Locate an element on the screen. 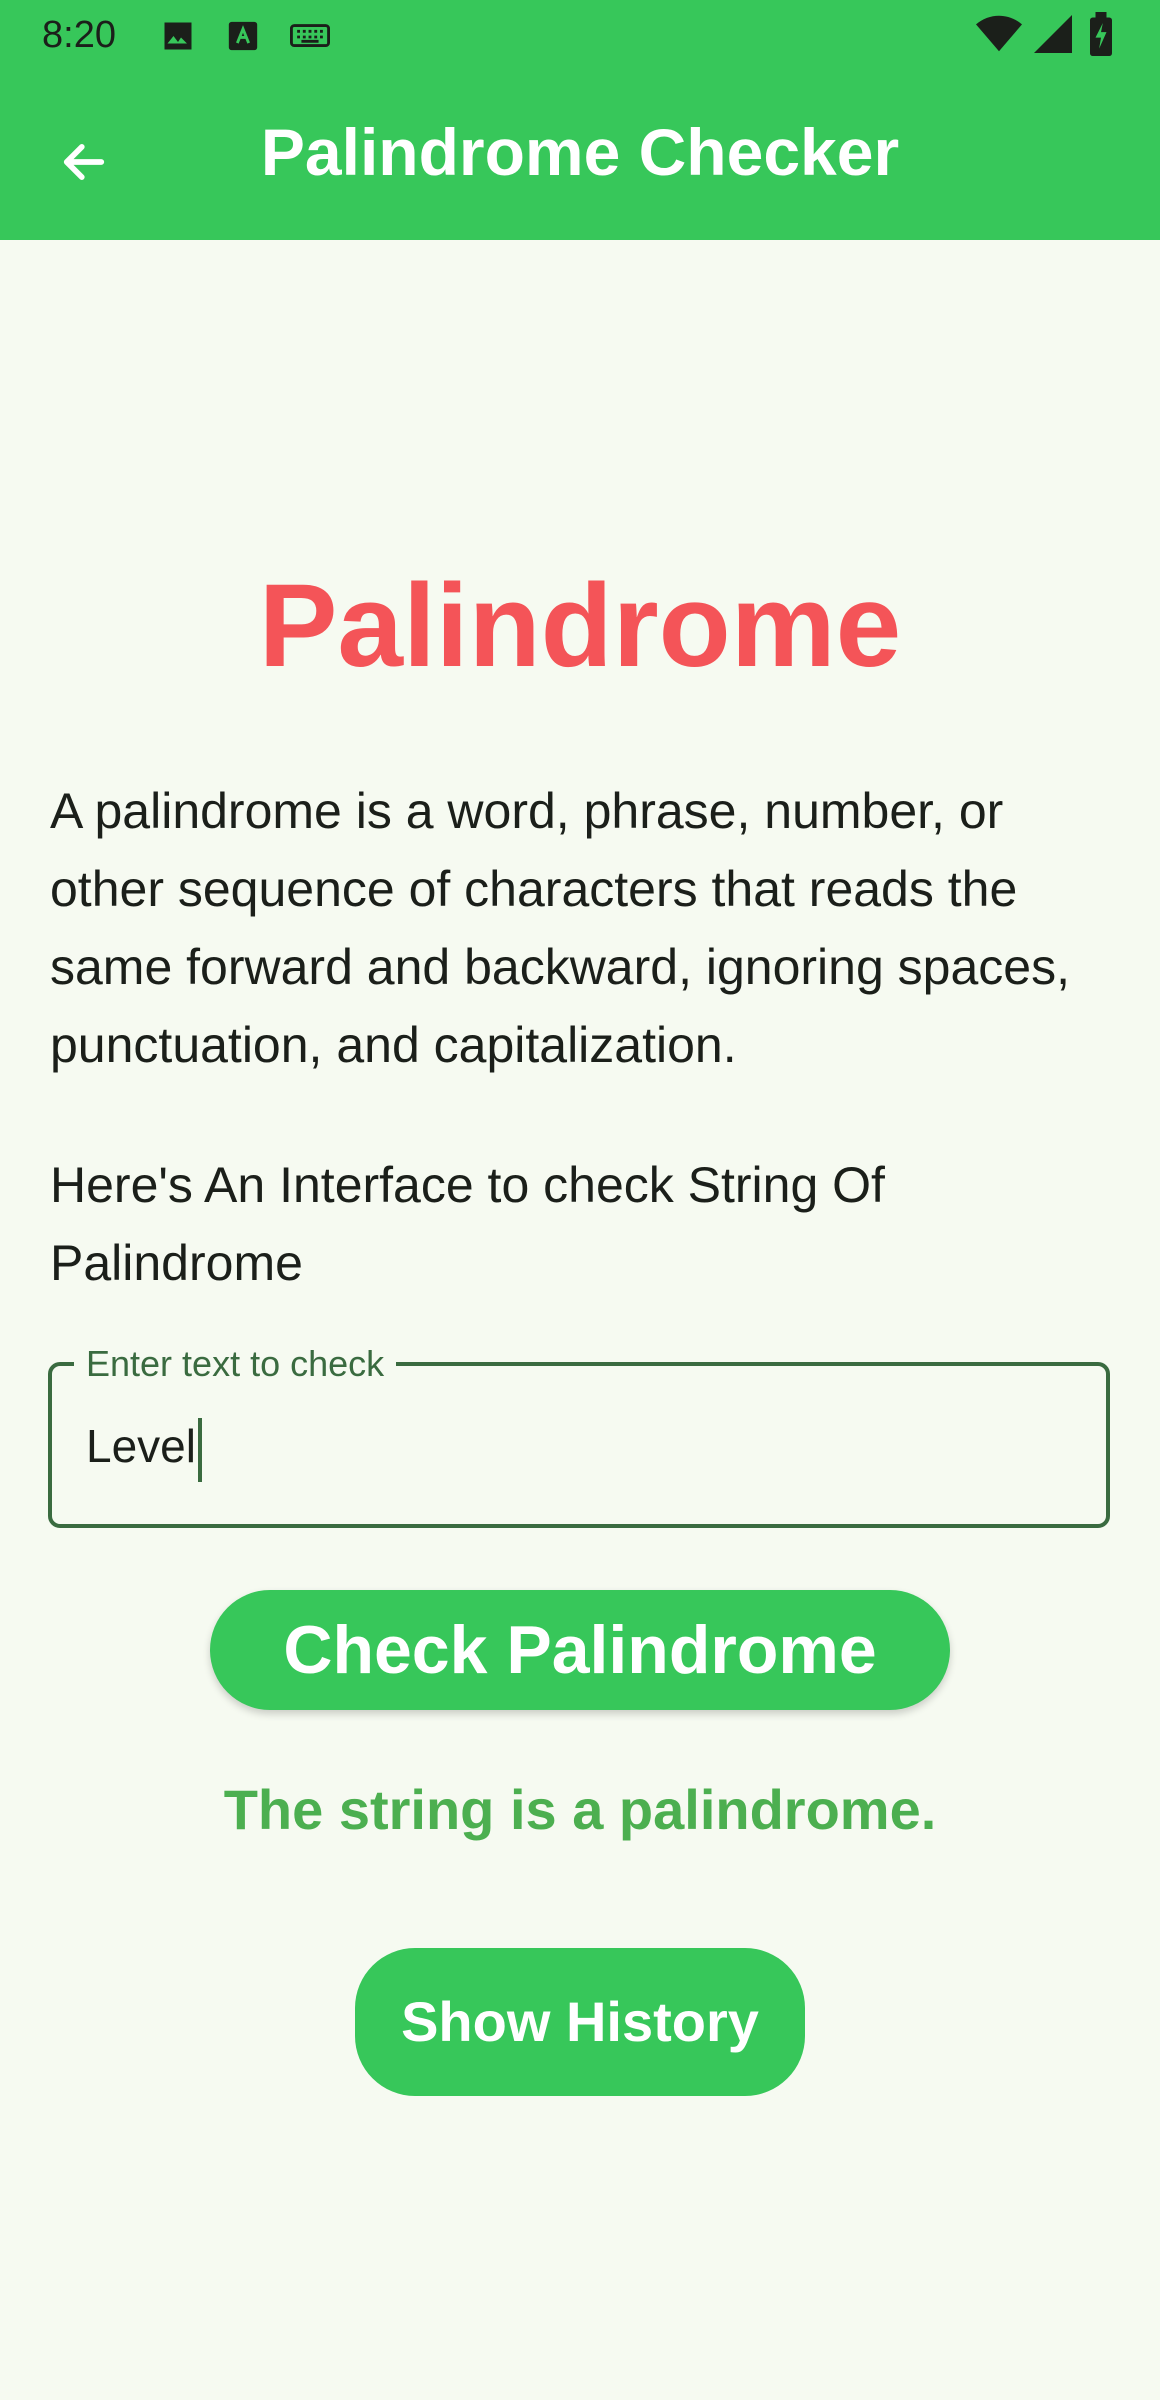 This screenshot has height=2400, width=1160. battery-icon is located at coordinates (1101, 36).